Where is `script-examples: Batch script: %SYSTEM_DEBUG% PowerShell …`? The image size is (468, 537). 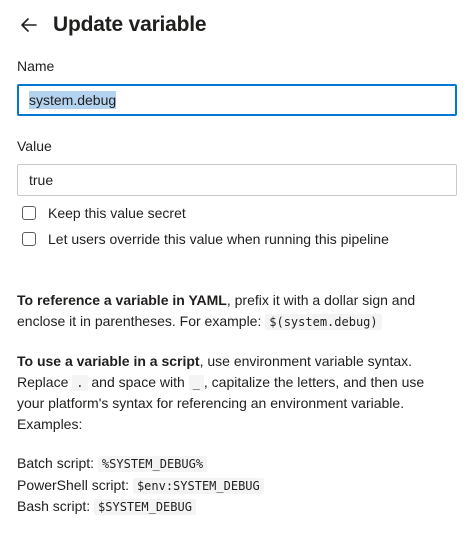
script-examples: Batch script: %SYSTEM_DEBUG% PowerShell … is located at coordinates (232, 485).